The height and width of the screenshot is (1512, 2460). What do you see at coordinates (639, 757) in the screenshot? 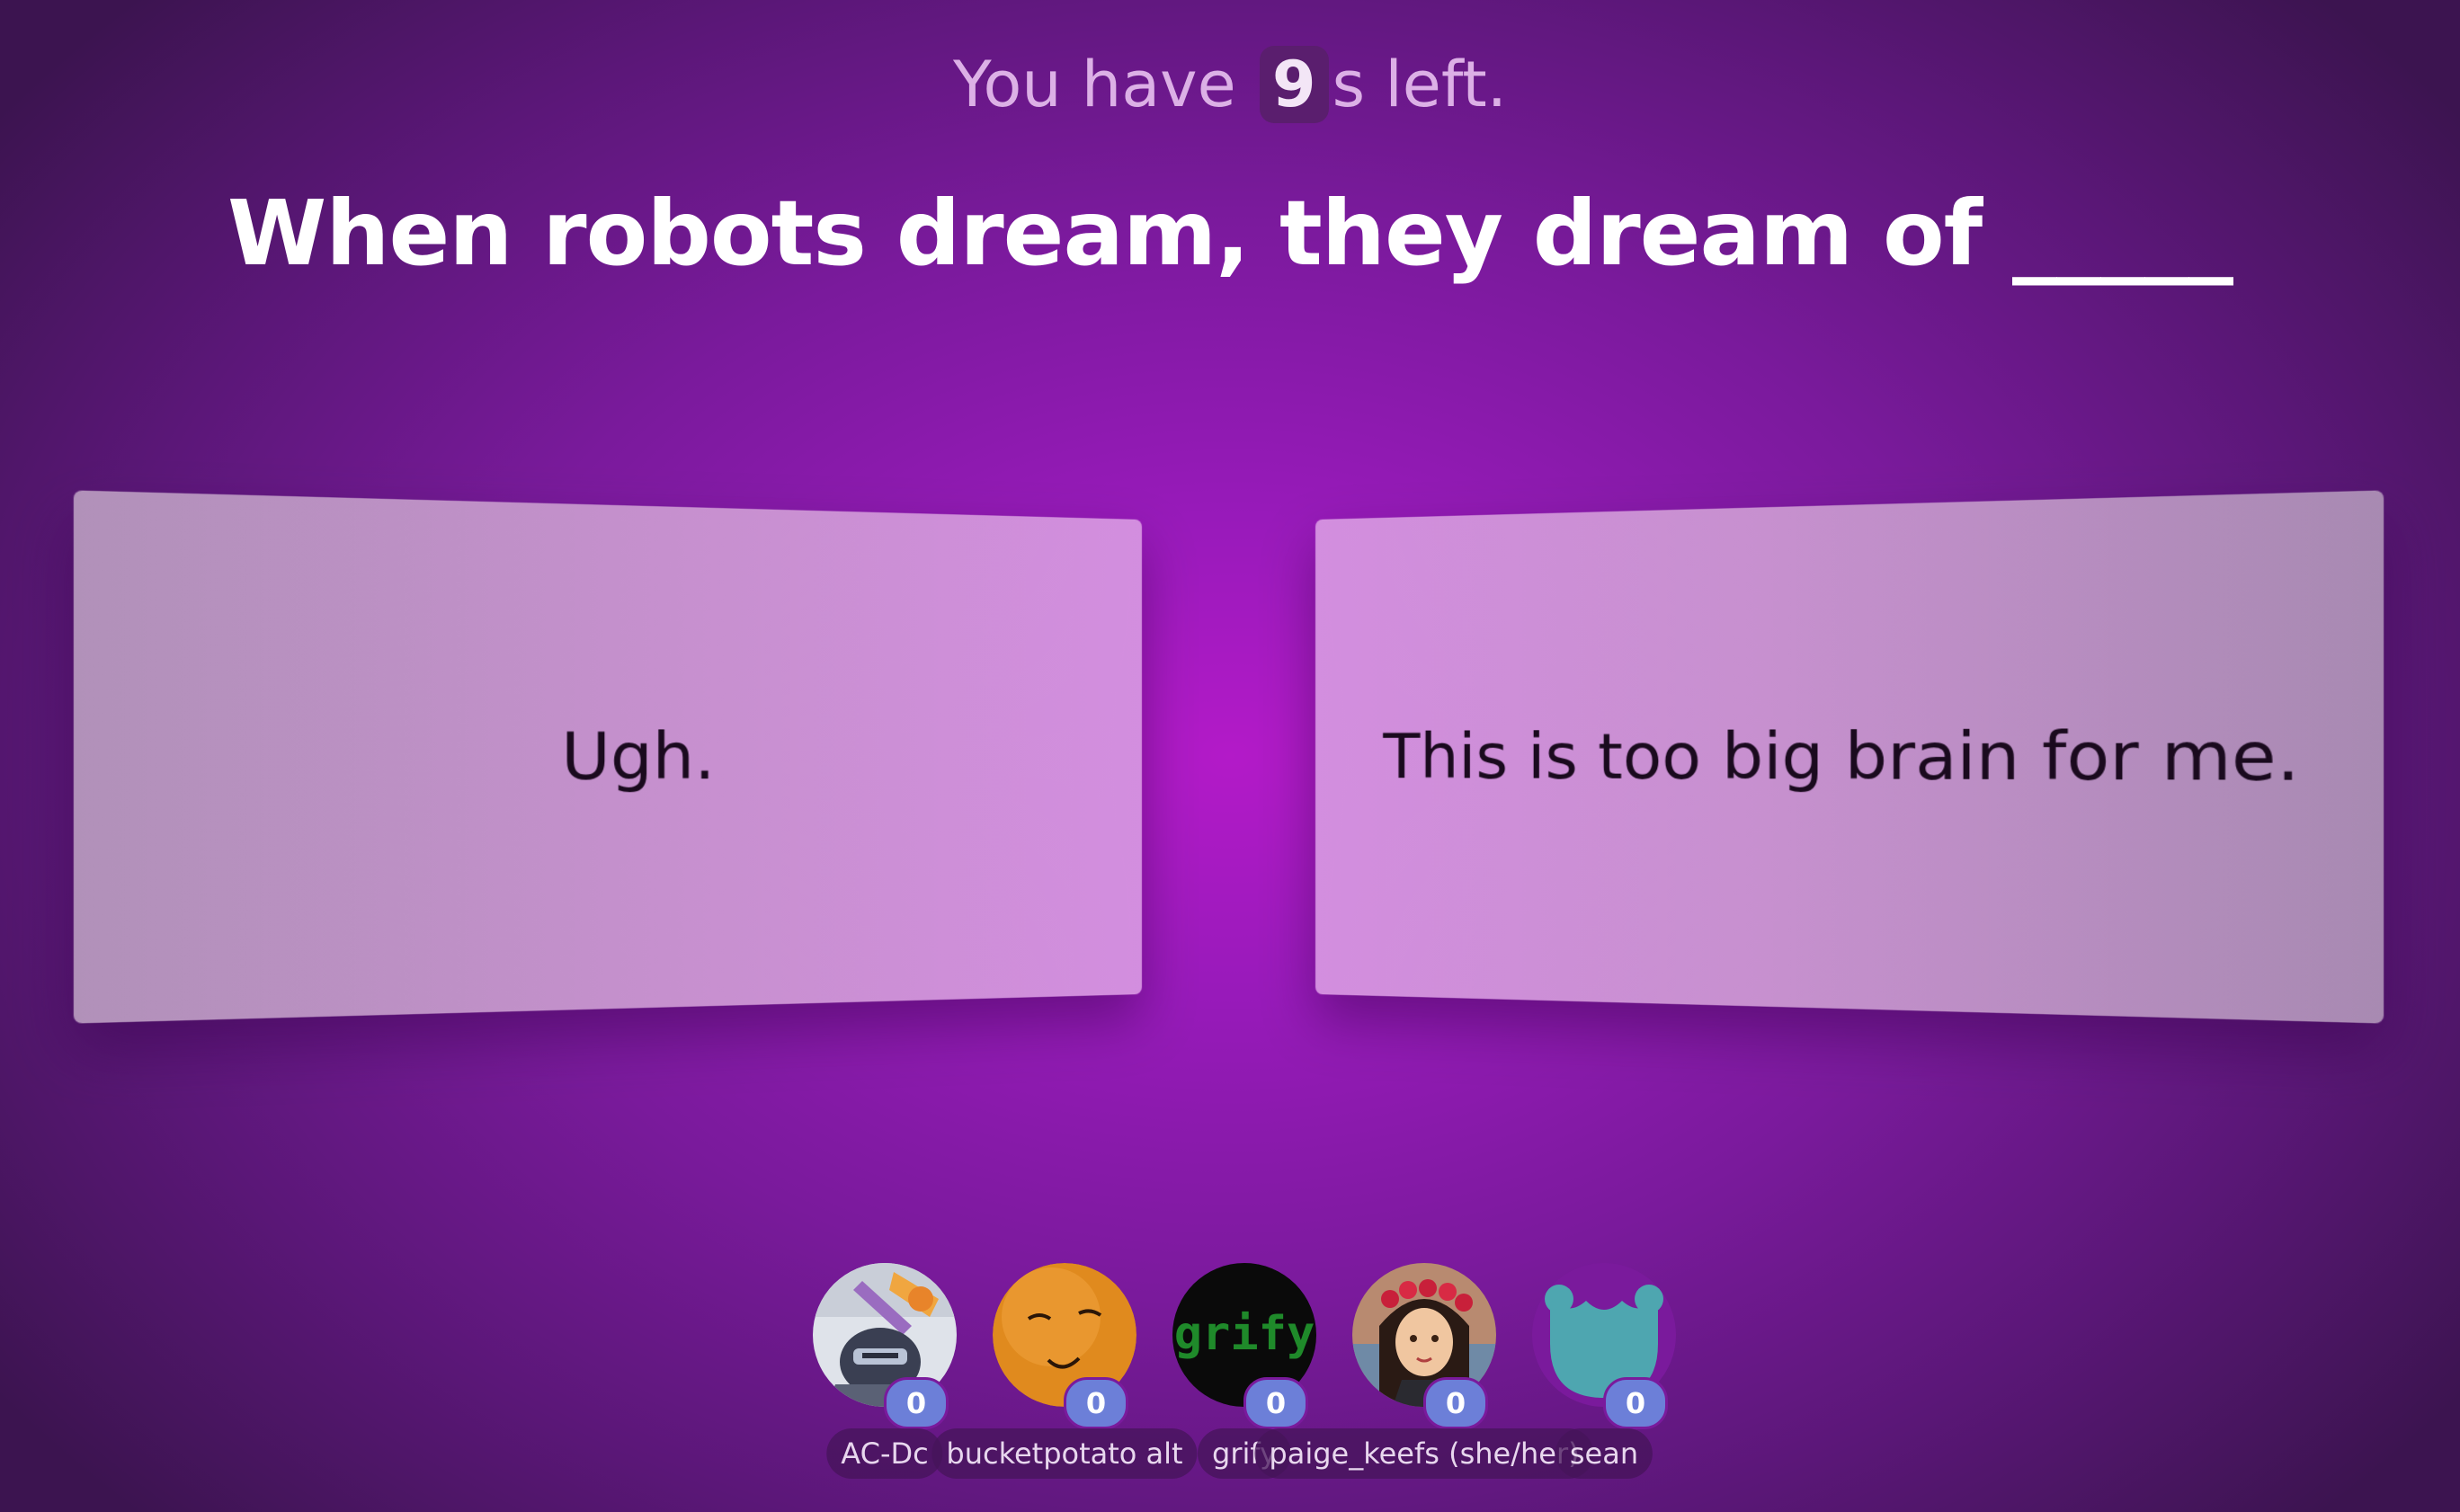
I see `answer-card-text: Ugh.` at bounding box center [639, 757].